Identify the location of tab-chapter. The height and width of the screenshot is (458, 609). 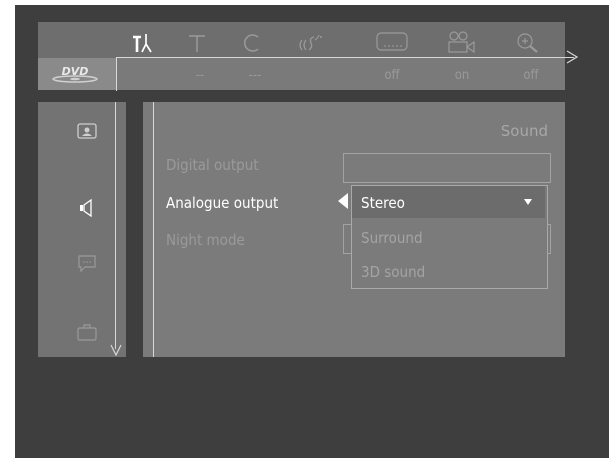
(252, 43).